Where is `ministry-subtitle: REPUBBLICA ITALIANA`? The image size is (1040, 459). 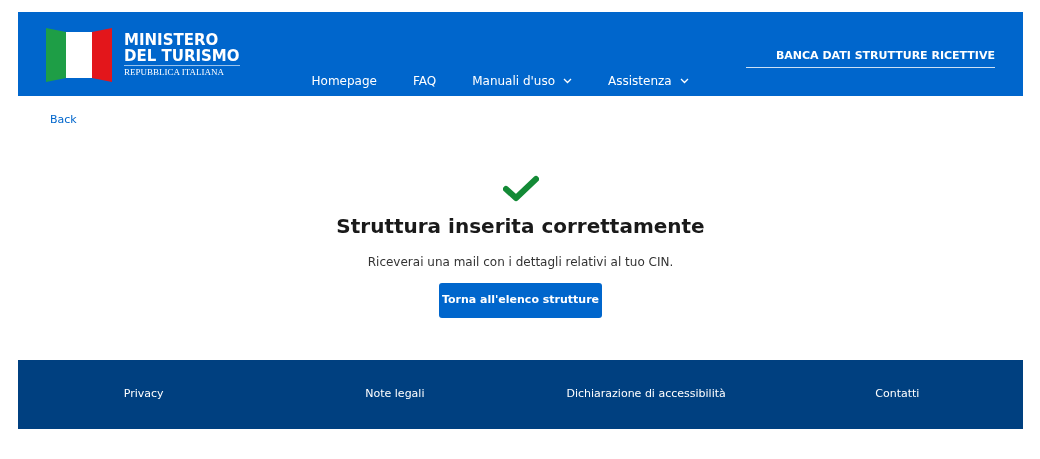 ministry-subtitle: REPUBBLICA ITALIANA is located at coordinates (175, 72).